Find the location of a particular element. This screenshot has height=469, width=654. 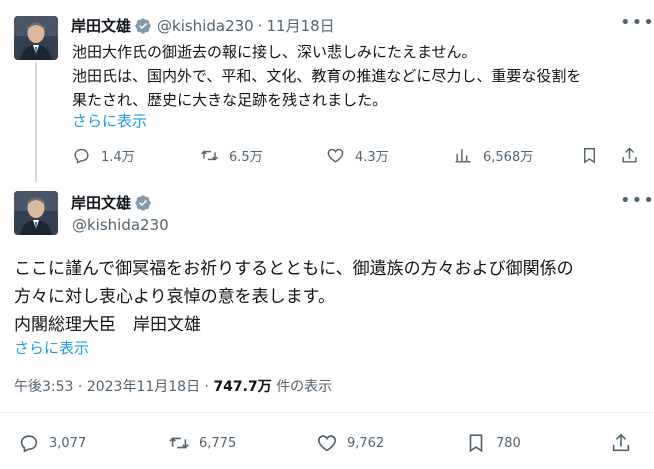

tweet1-header: 岸田文雄 @kishida230 · 11月18日 is located at coordinates (203, 25).